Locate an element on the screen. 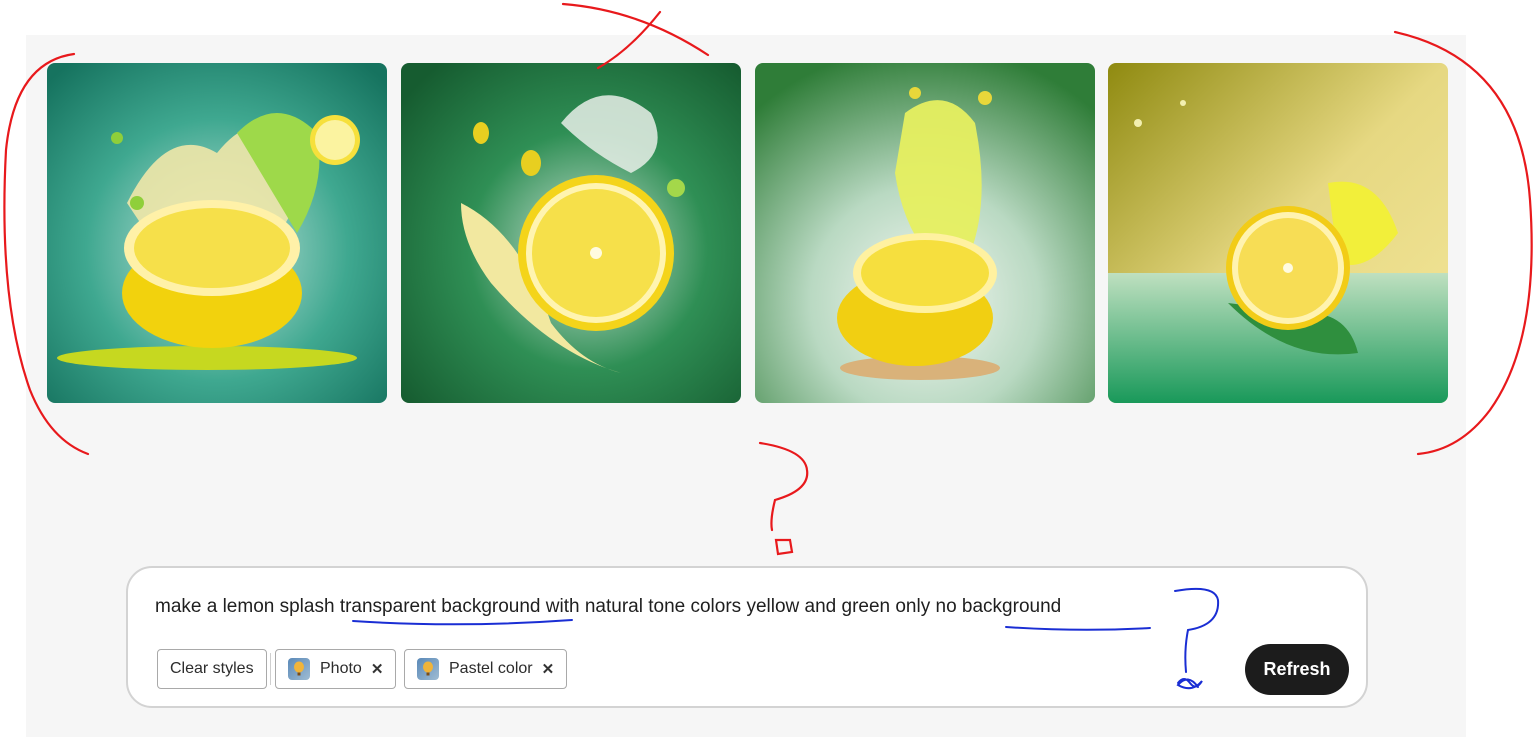 The height and width of the screenshot is (737, 1535). clear-styles-label: Clear styles is located at coordinates (212, 668).